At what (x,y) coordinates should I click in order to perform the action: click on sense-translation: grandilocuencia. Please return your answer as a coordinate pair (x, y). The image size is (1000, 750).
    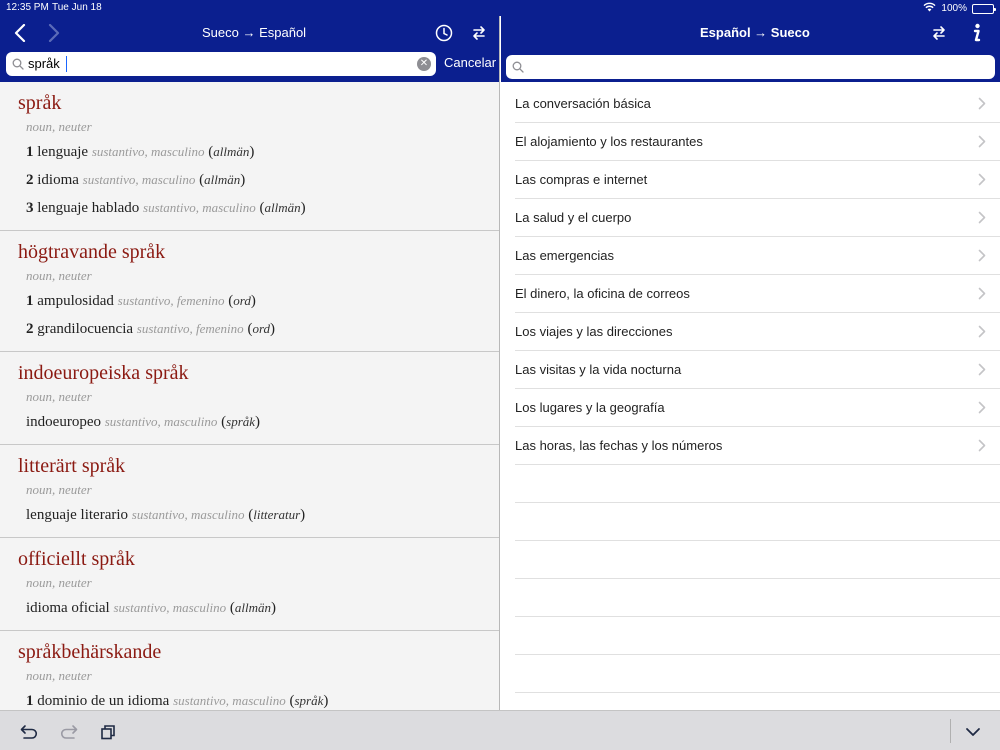
    Looking at the image, I should click on (85, 329).